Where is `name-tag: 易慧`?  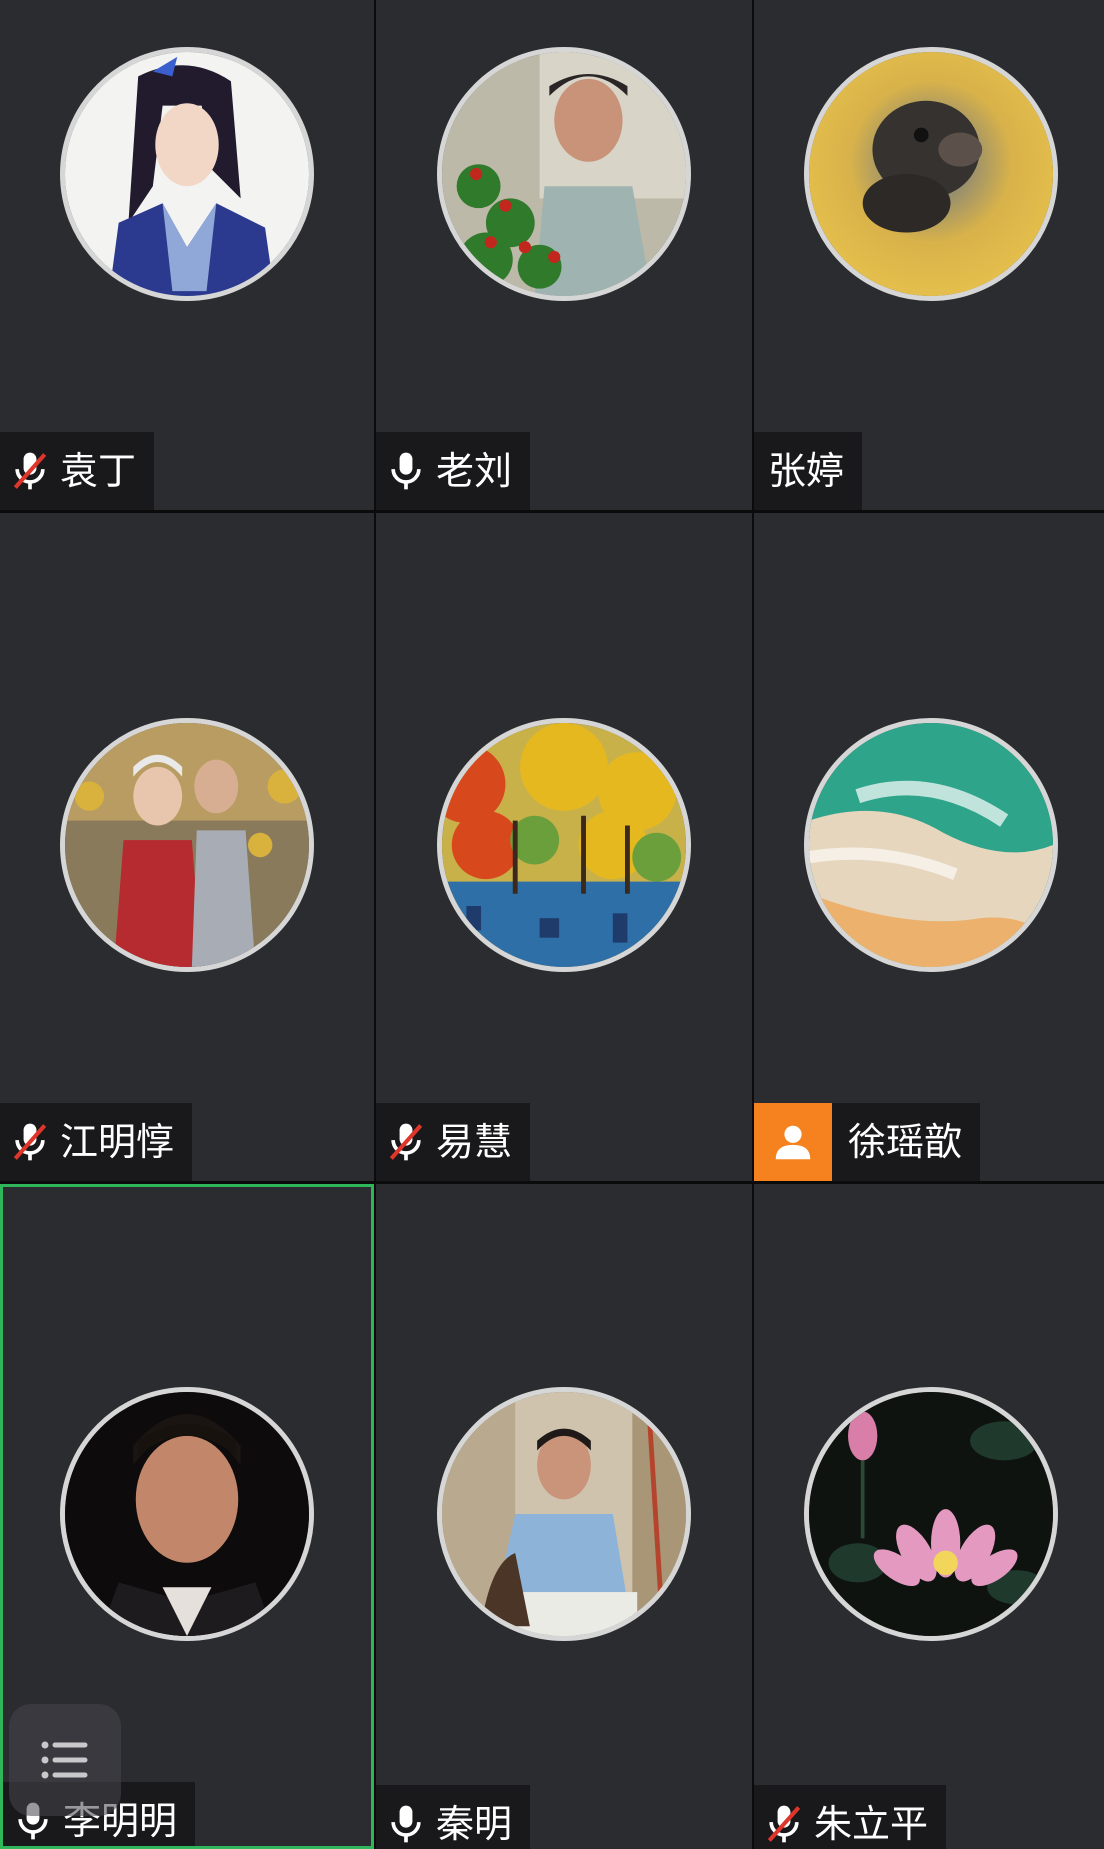 name-tag: 易慧 is located at coordinates (453, 1142).